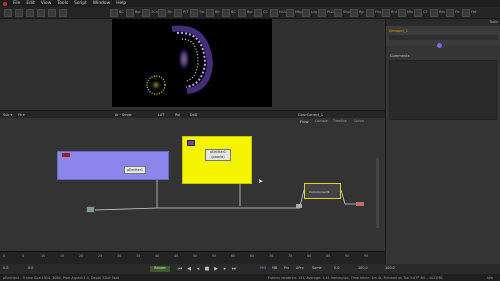  I want to click on saver-node, so click(360, 204).